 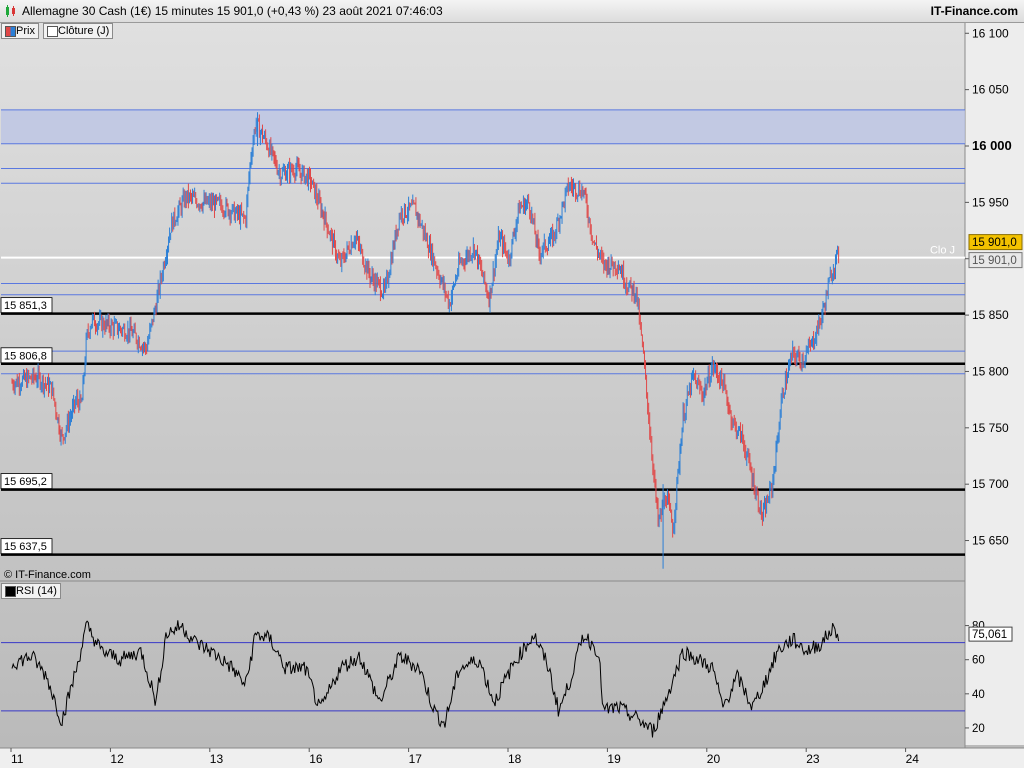 What do you see at coordinates (614, 759) in the screenshot?
I see `x-tick-label: 19` at bounding box center [614, 759].